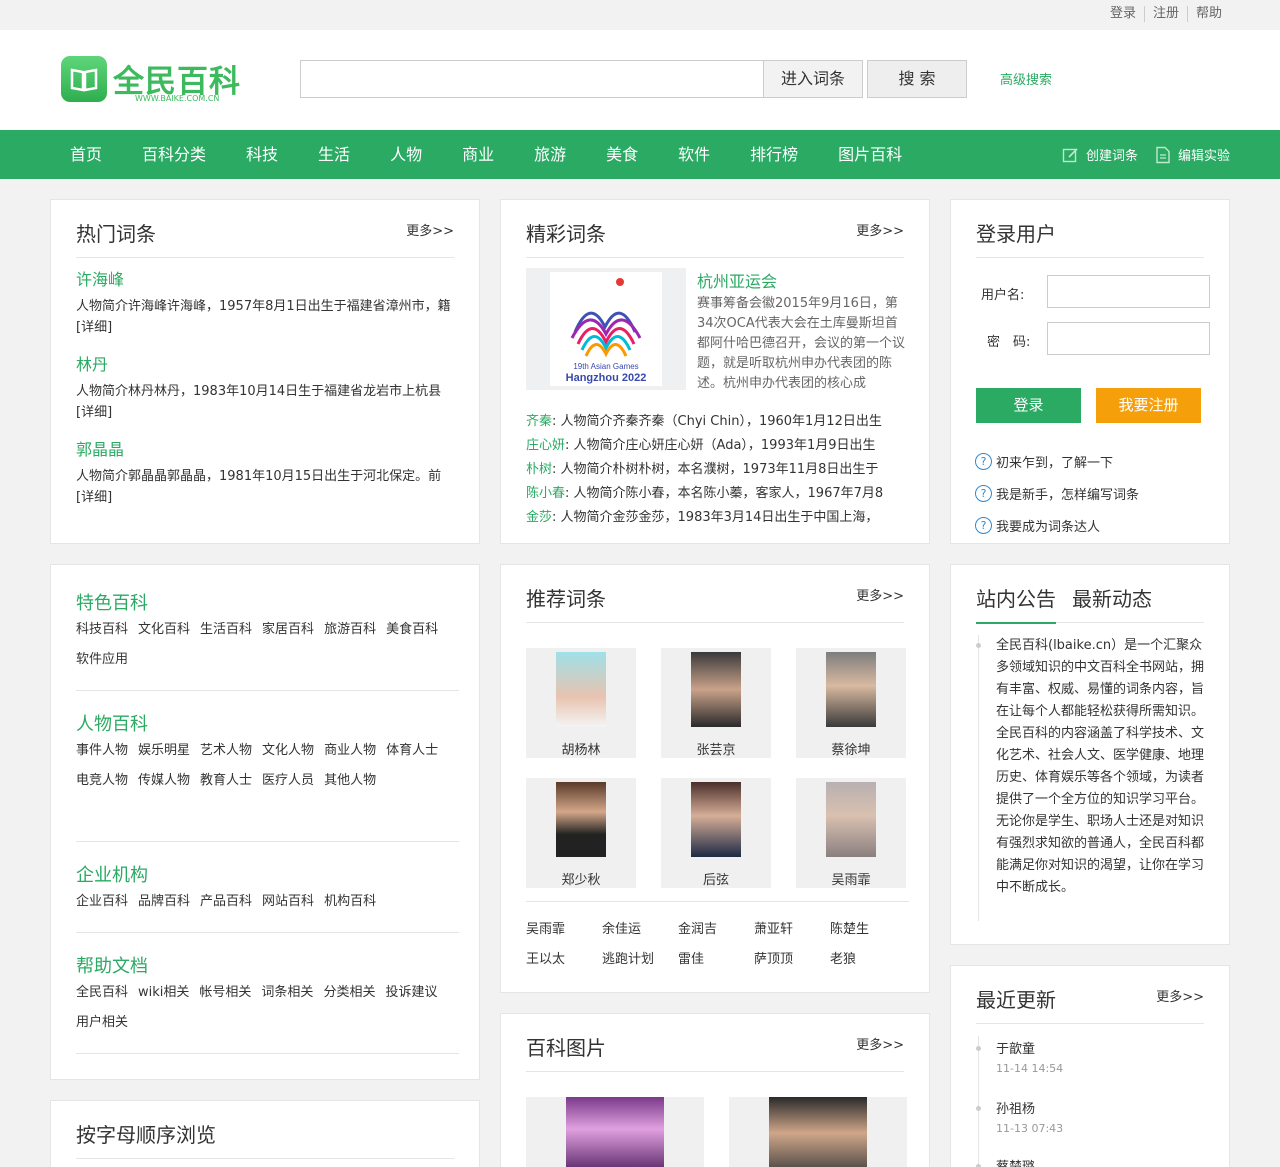 Image resolution: width=1280 pixels, height=1167 pixels. What do you see at coordinates (564, 960) in the screenshot?
I see `word-link: 王以太` at bounding box center [564, 960].